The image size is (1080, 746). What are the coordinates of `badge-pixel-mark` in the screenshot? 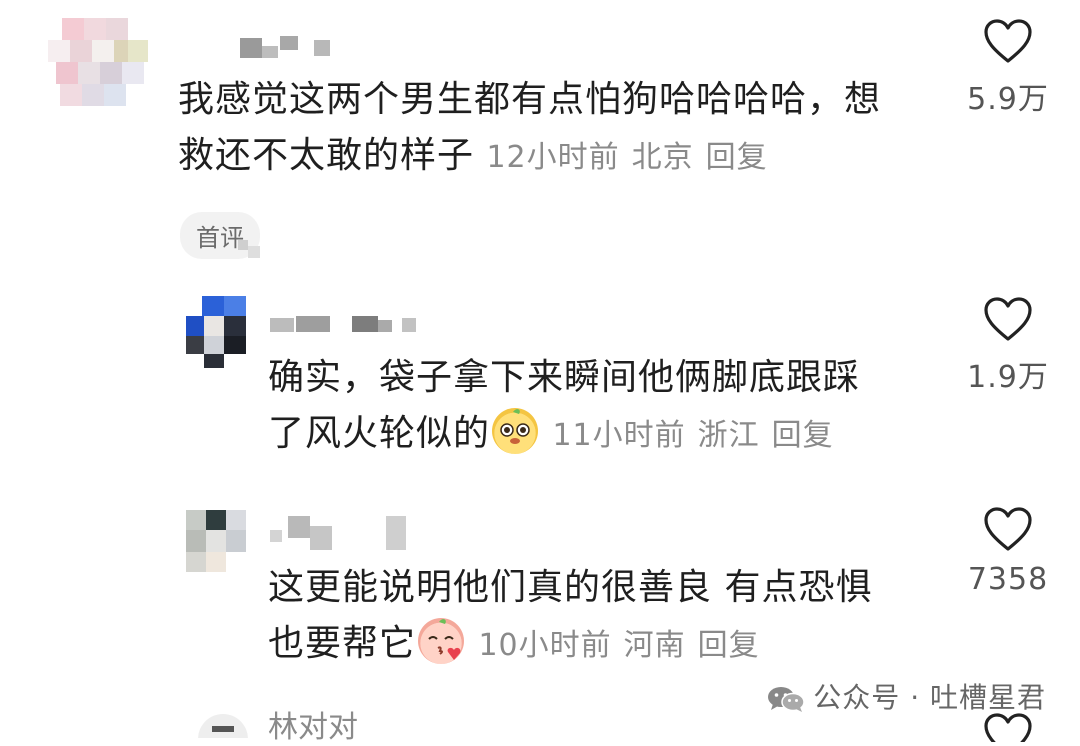 It's located at (256, 247).